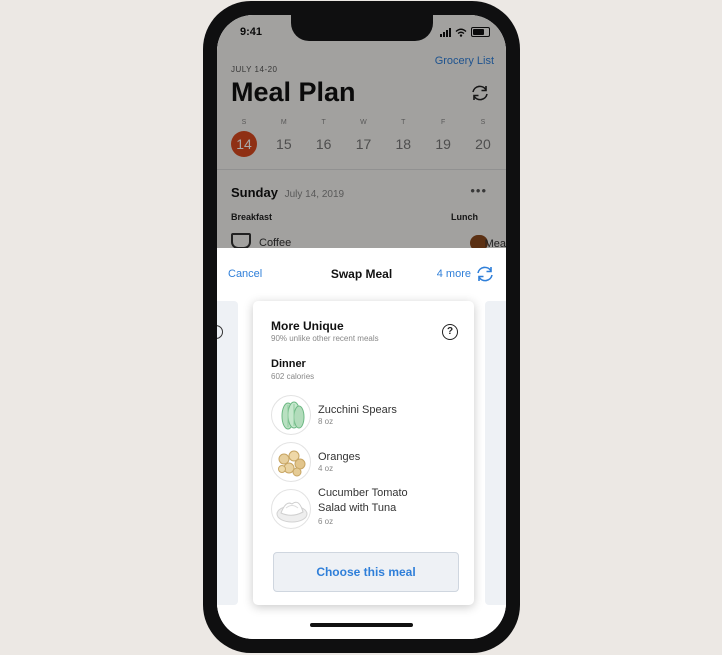 This screenshot has width=722, height=655. Describe the element at coordinates (326, 521) in the screenshot. I see `item-quantity: 6 oz` at that location.